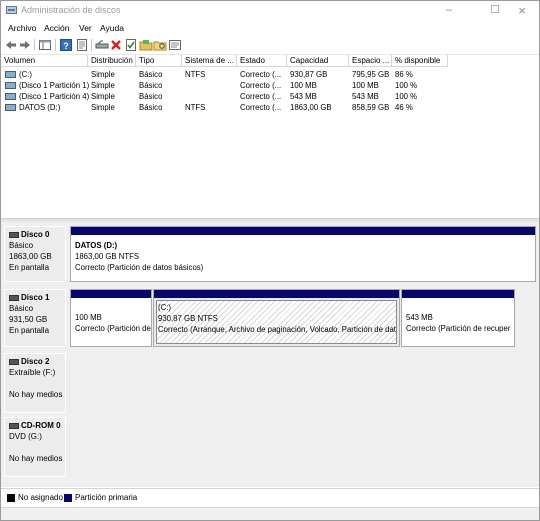 The width and height of the screenshot is (540, 521). Describe the element at coordinates (111, 318) in the screenshot. I see `partition: 100 MB Correcto (Partición de` at that location.